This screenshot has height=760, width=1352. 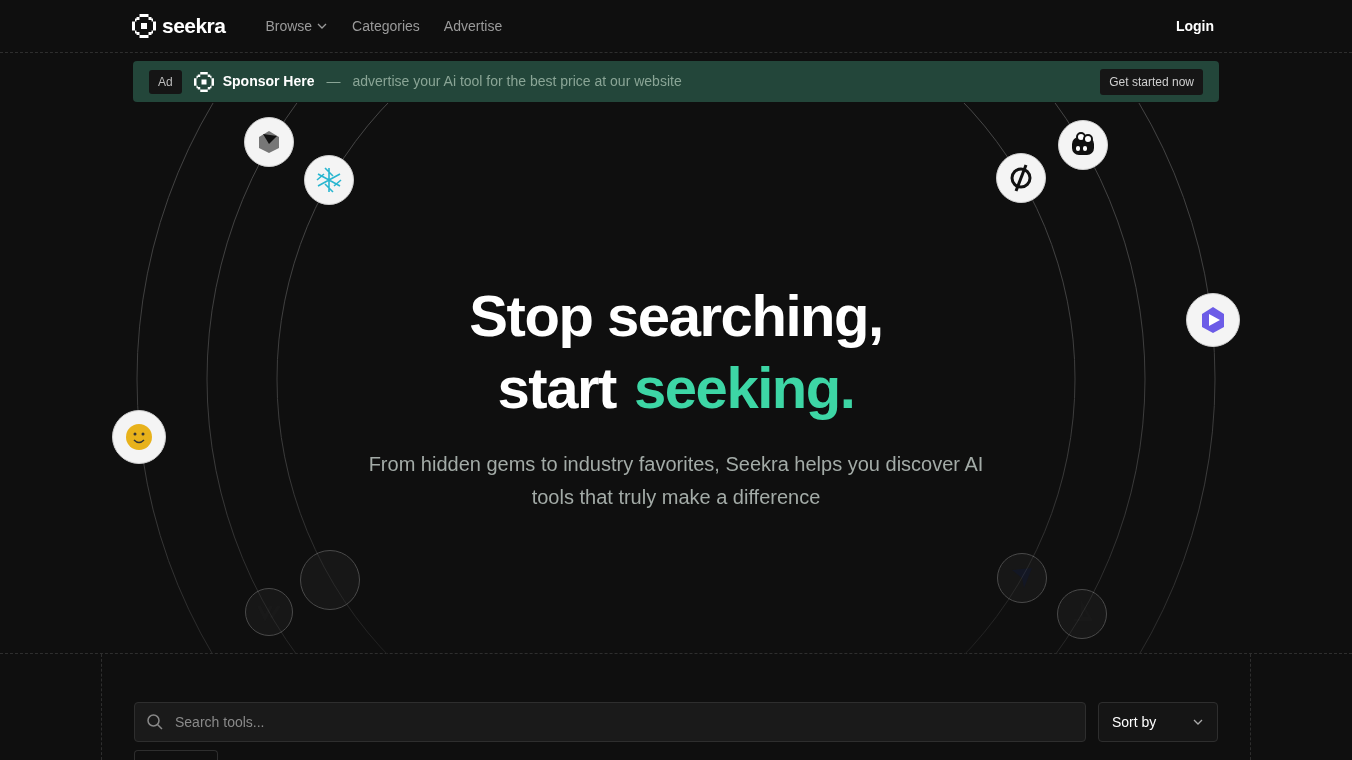 What do you see at coordinates (1194, 26) in the screenshot?
I see `login-link: Login` at bounding box center [1194, 26].